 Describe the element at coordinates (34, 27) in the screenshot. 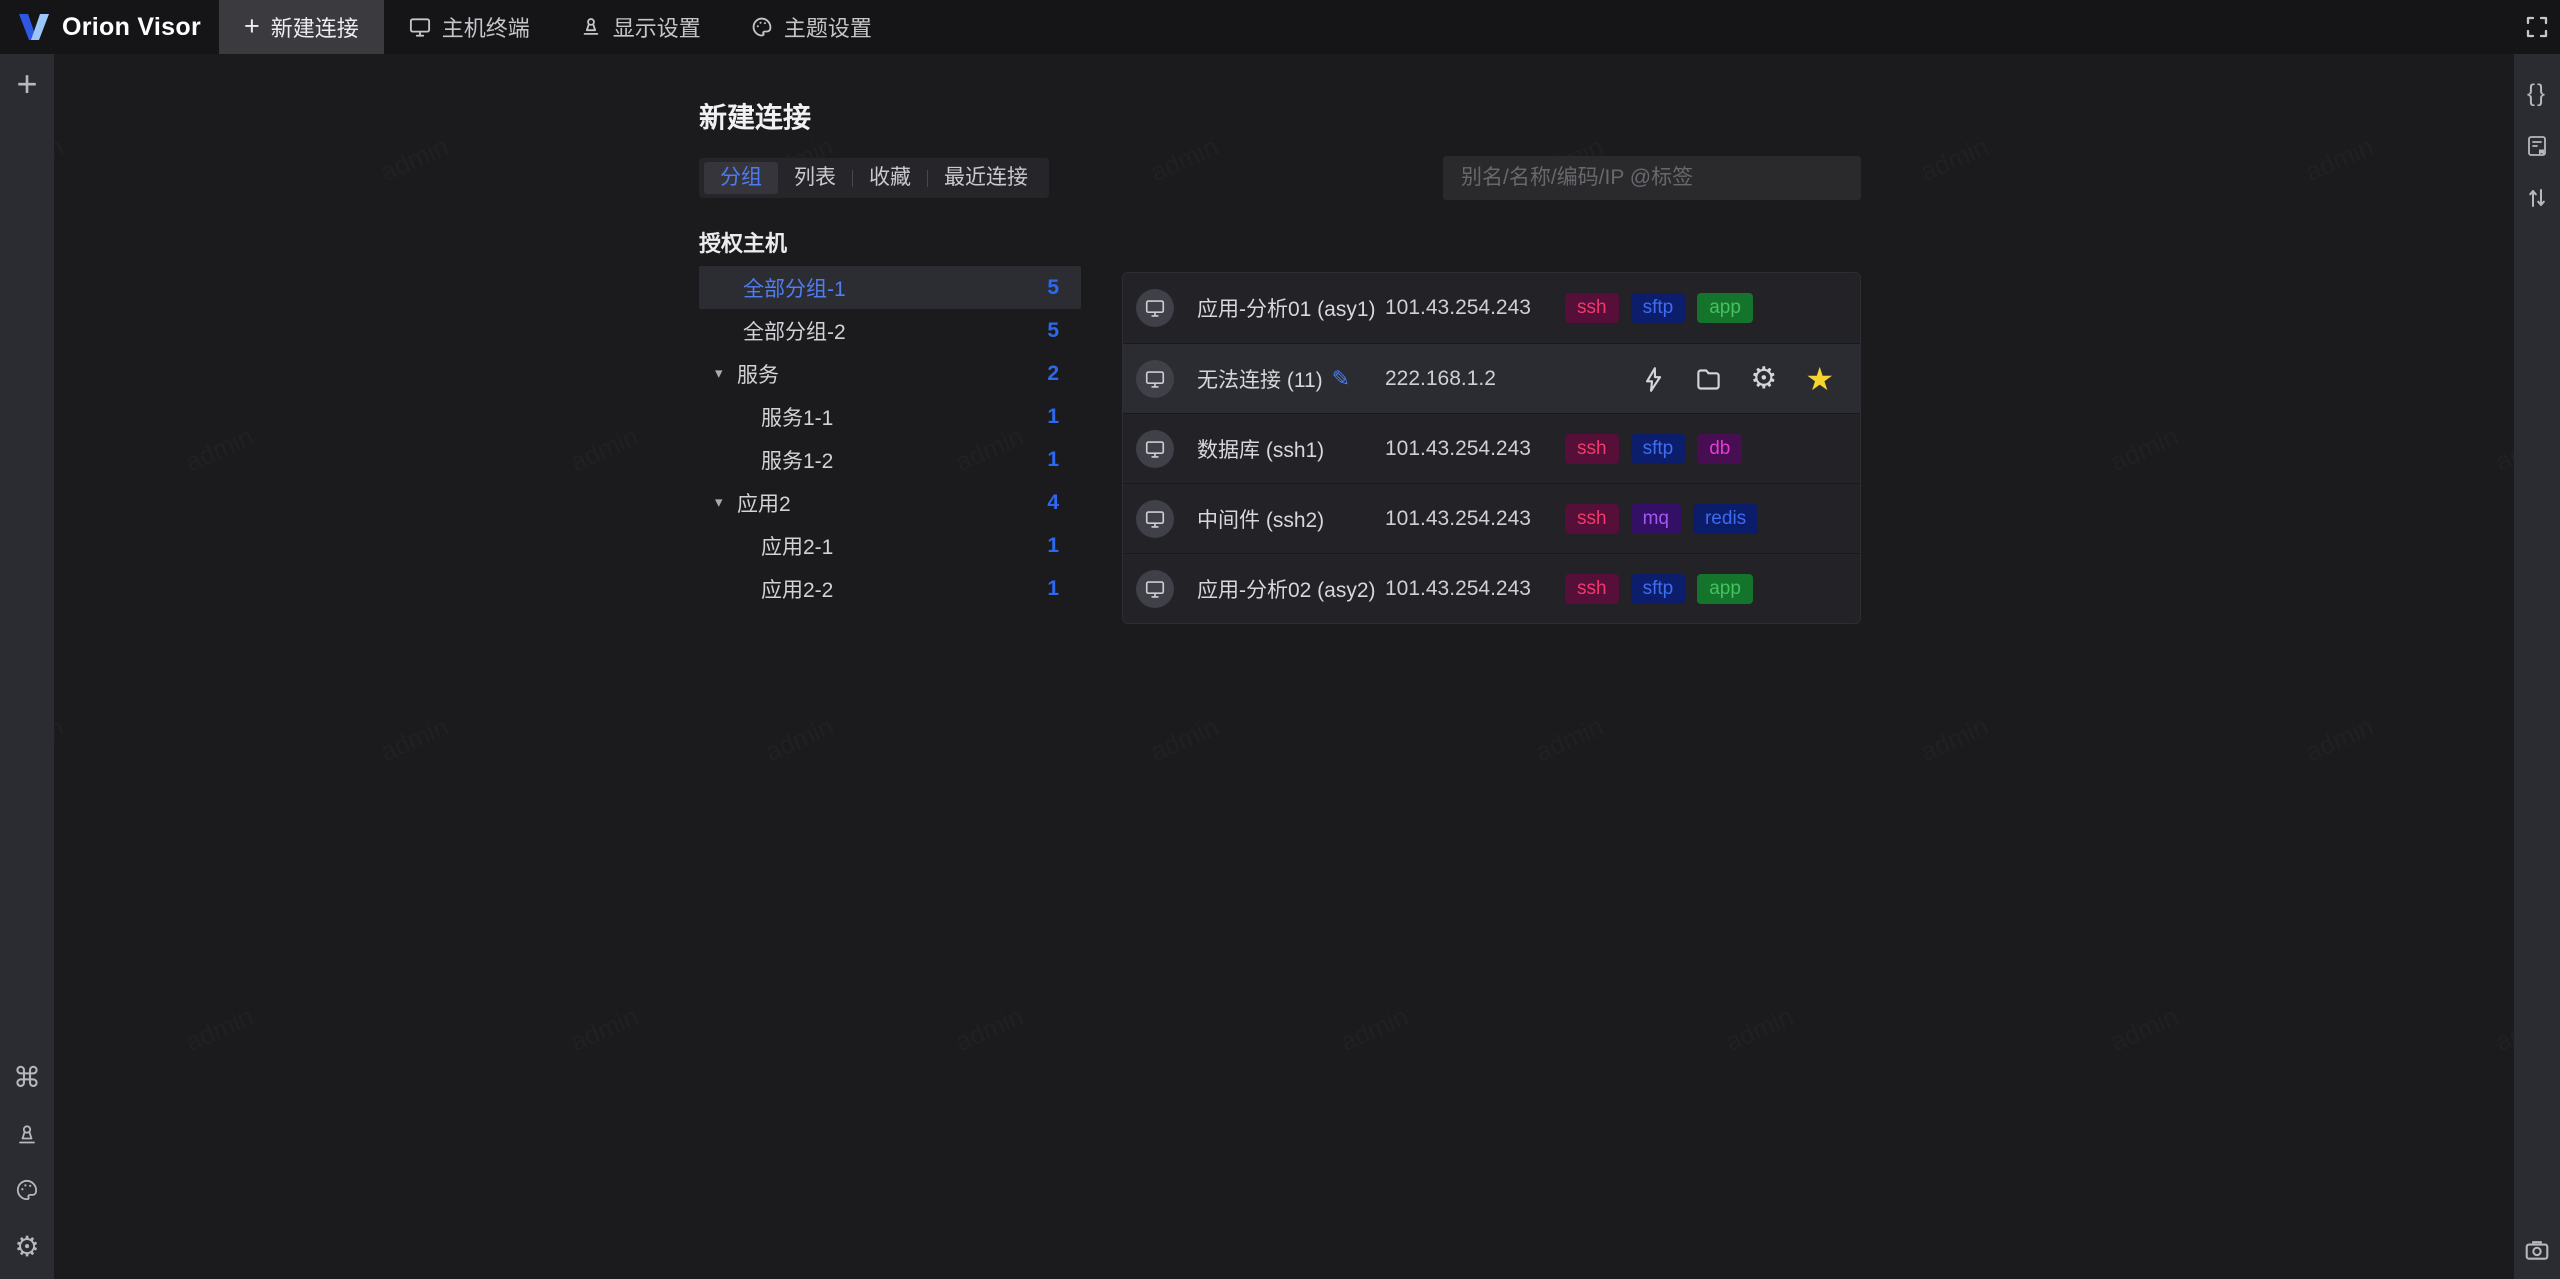

I see `orion-visor-logo-icon` at that location.